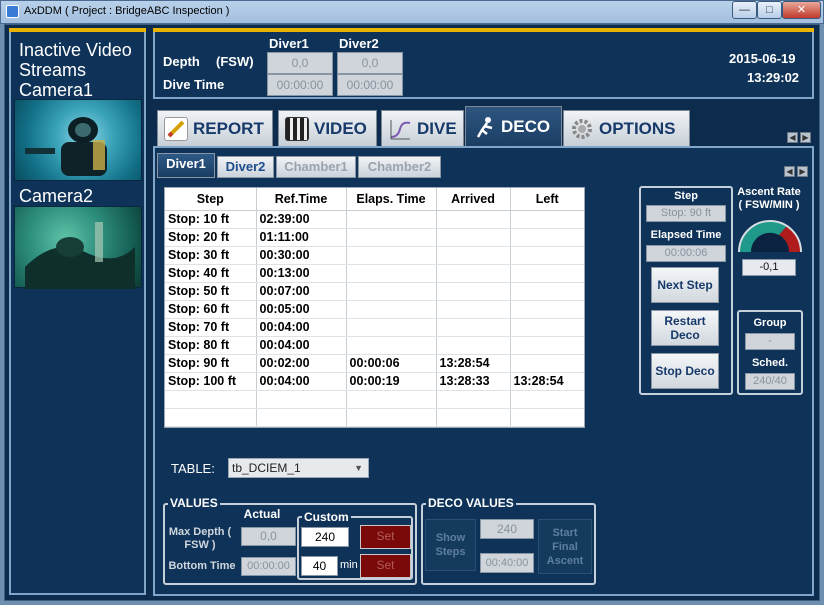 The width and height of the screenshot is (824, 605). What do you see at coordinates (399, 167) in the screenshot?
I see `subtab-chamber2: Chamber2` at bounding box center [399, 167].